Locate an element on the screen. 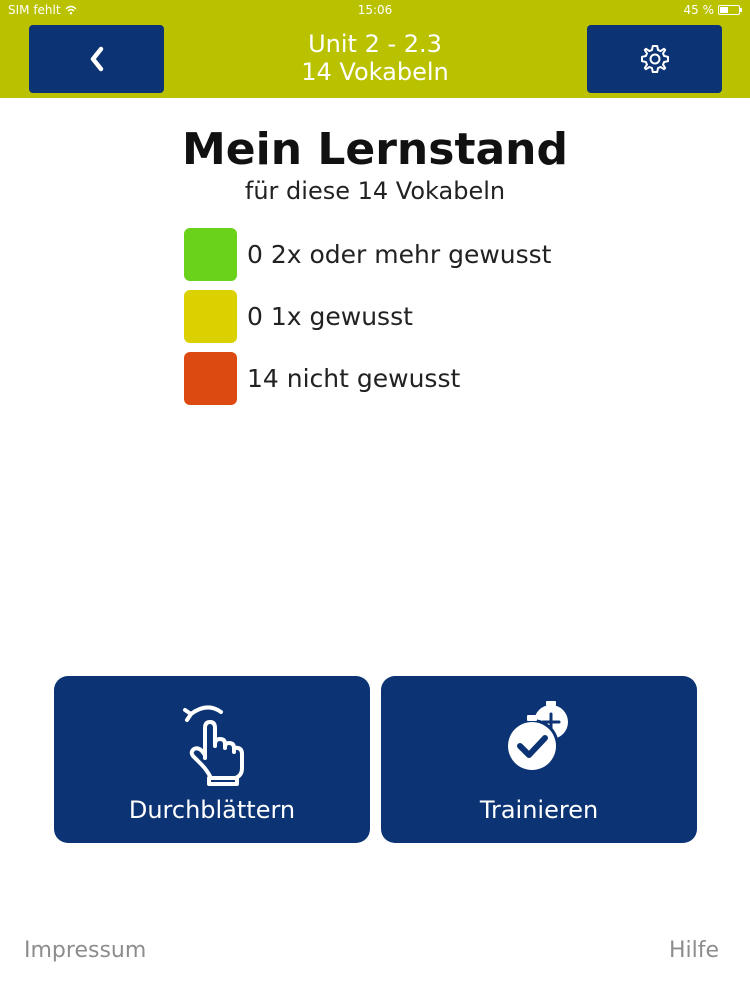 The width and height of the screenshot is (750, 1000). legend-label: 0 1x gewusst is located at coordinates (330, 316).